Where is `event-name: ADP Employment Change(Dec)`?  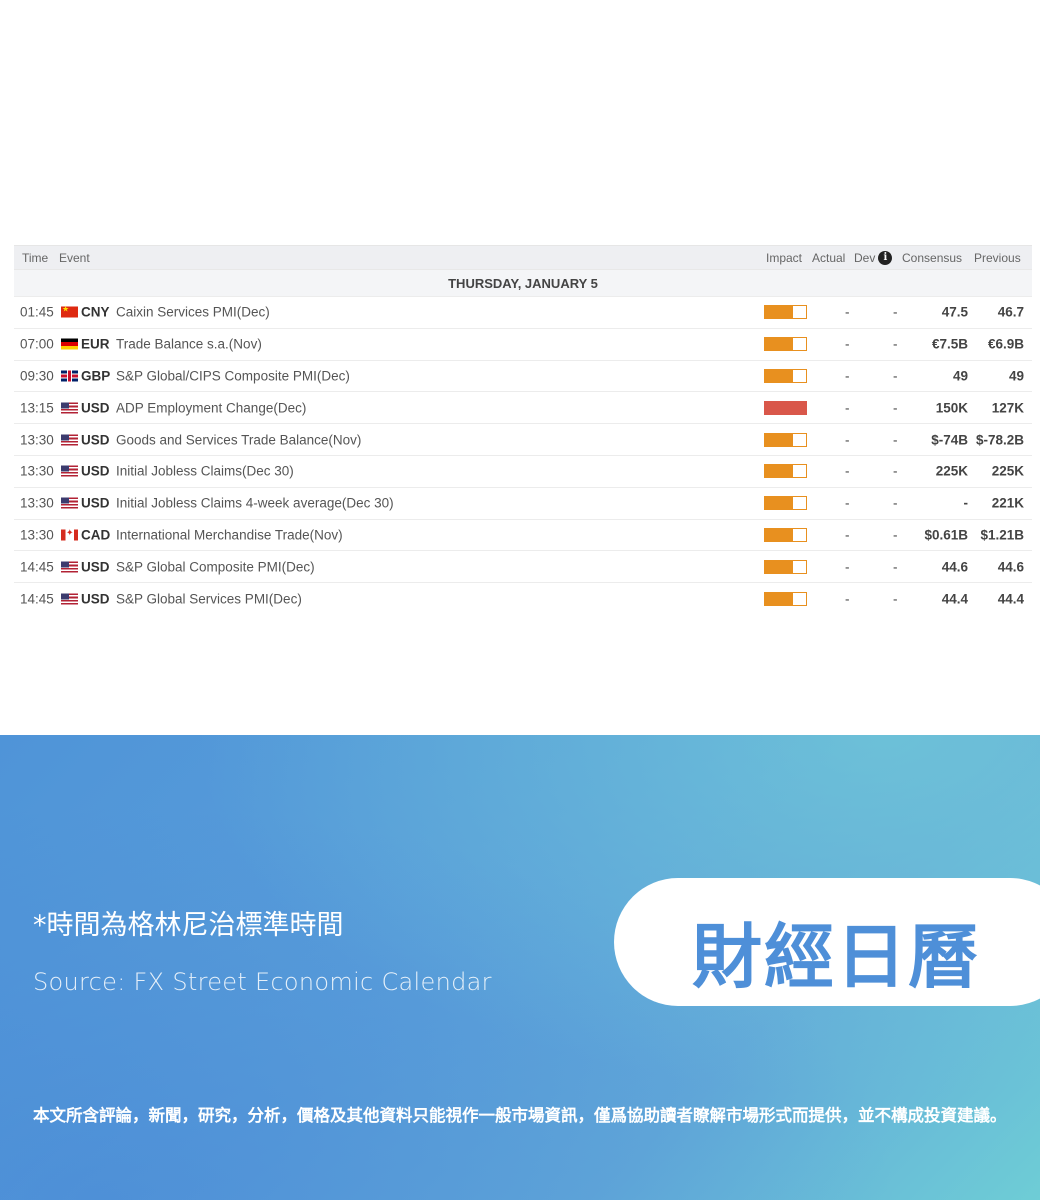
event-name: ADP Employment Change(Dec) is located at coordinates (211, 407).